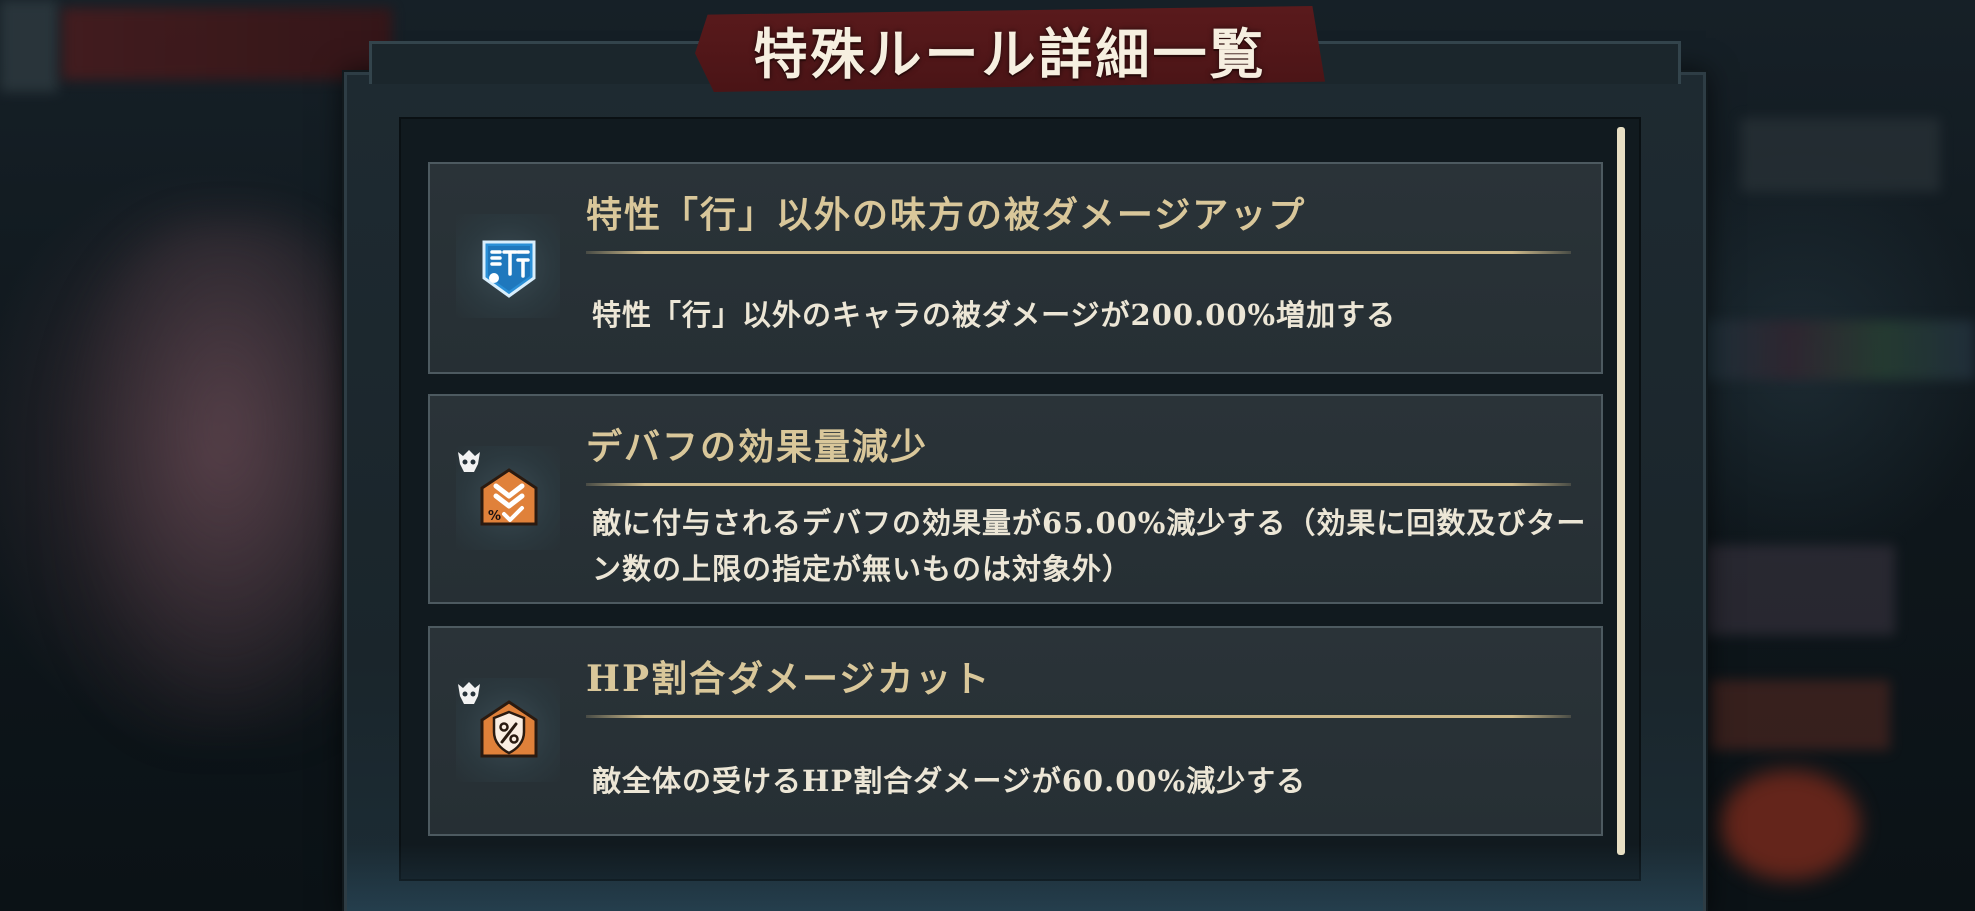 Image resolution: width=1975 pixels, height=911 pixels. I want to click on background-right-bar, so click(1800, 715).